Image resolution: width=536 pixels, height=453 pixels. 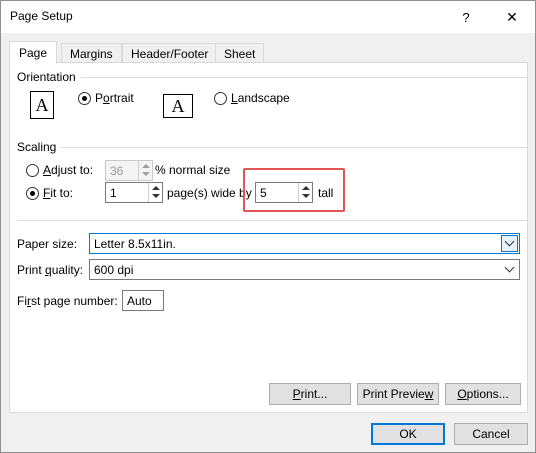 I want to click on pages-wide-spinner: 1, so click(x=134, y=192).